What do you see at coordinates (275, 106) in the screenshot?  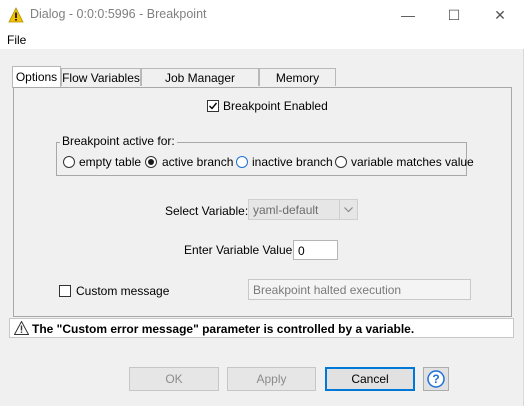 I see `breakpoint-enabled-label: Breakpoint Enabled` at bounding box center [275, 106].